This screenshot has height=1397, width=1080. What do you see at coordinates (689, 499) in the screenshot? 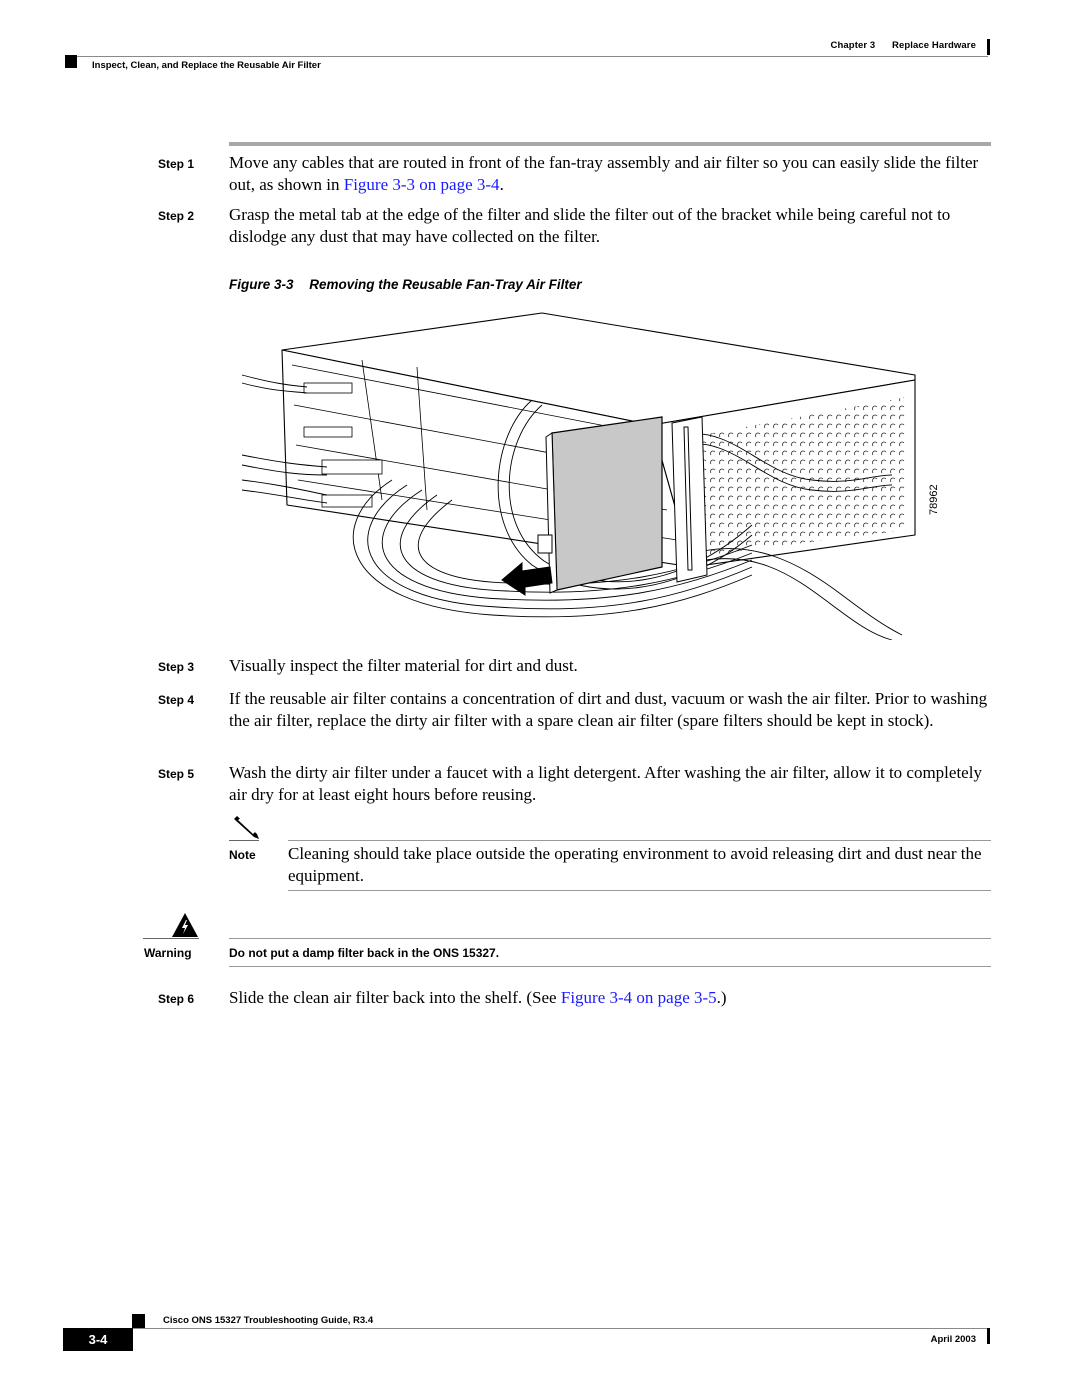
I see `filter-bracket` at bounding box center [689, 499].